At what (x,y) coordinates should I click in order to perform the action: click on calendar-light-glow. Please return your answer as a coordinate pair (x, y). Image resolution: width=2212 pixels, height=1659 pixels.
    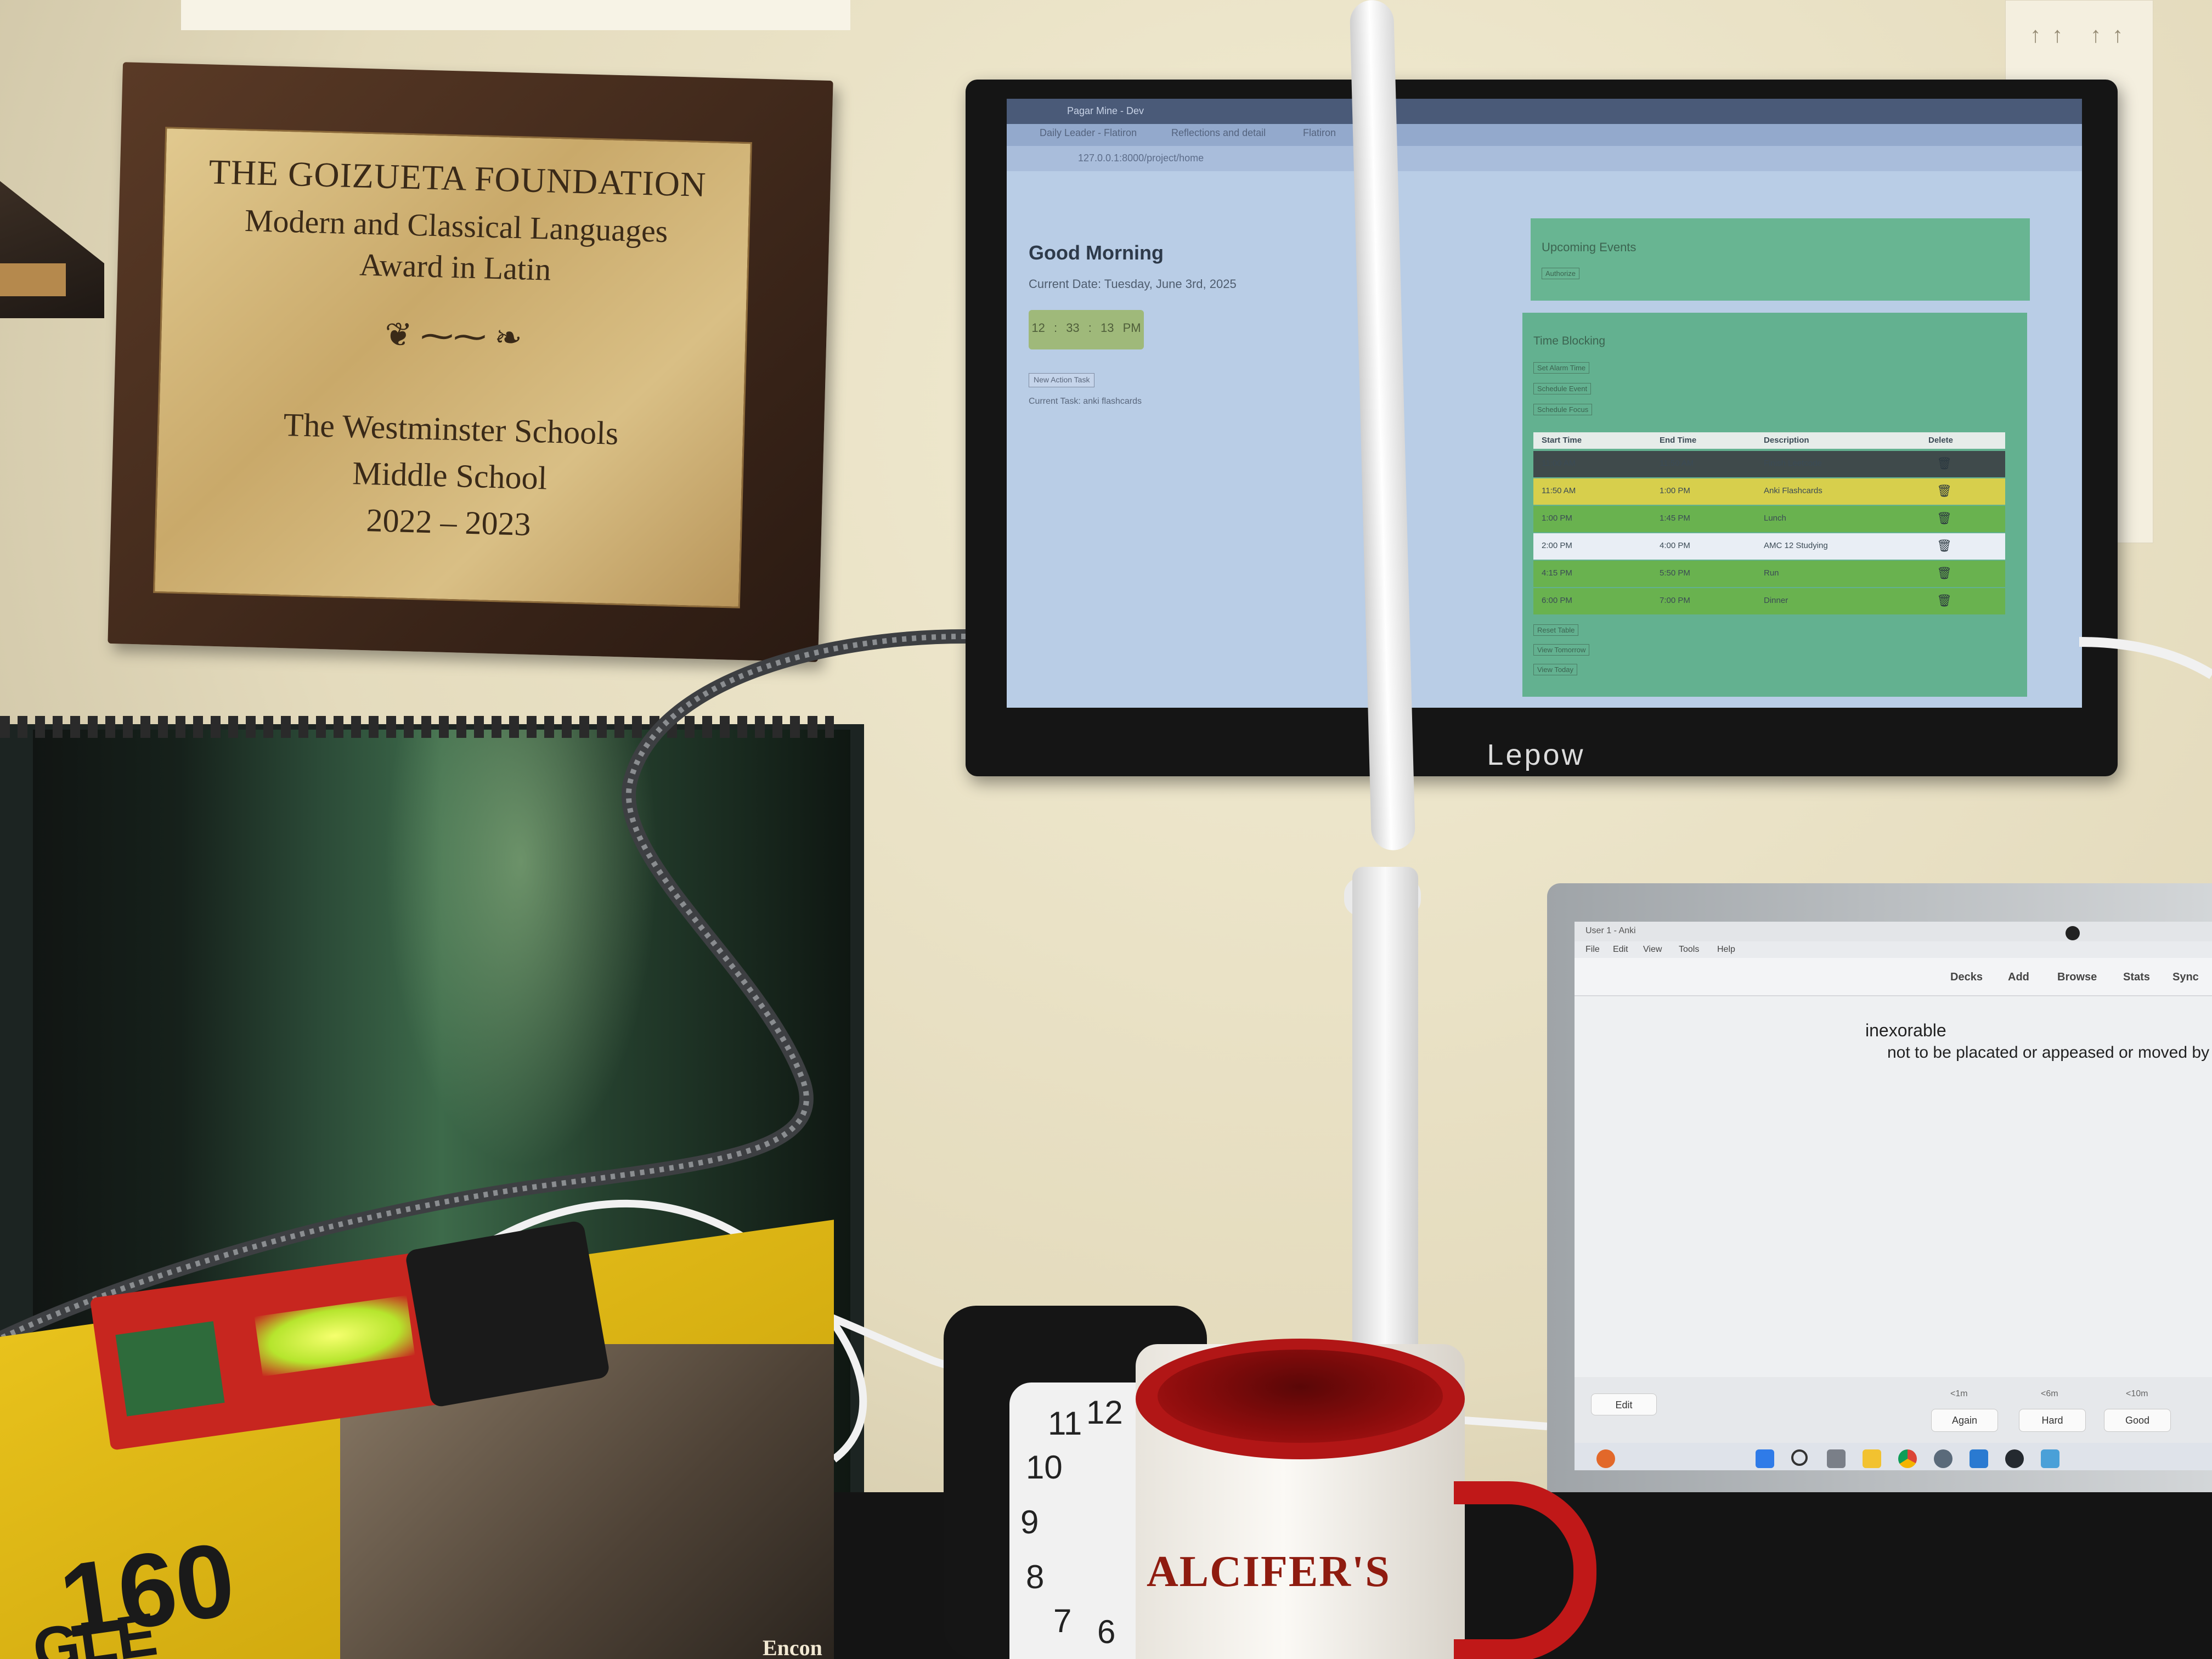
    Looking at the image, I should click on (521, 950).